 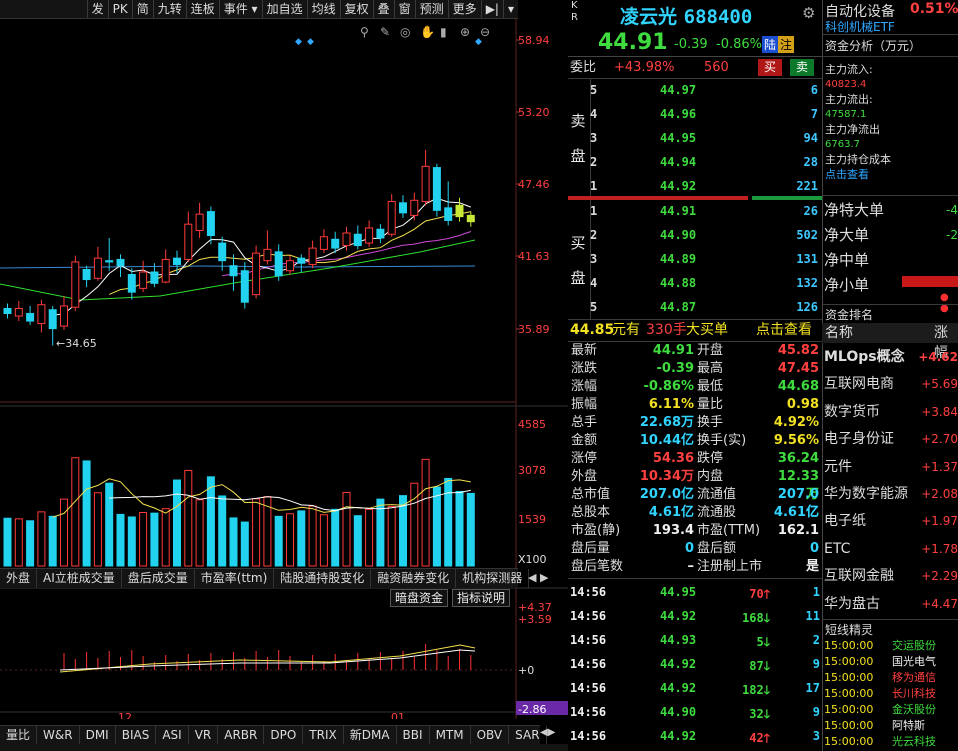 I want to click on toolbar-item: PK, so click(x=119, y=9).